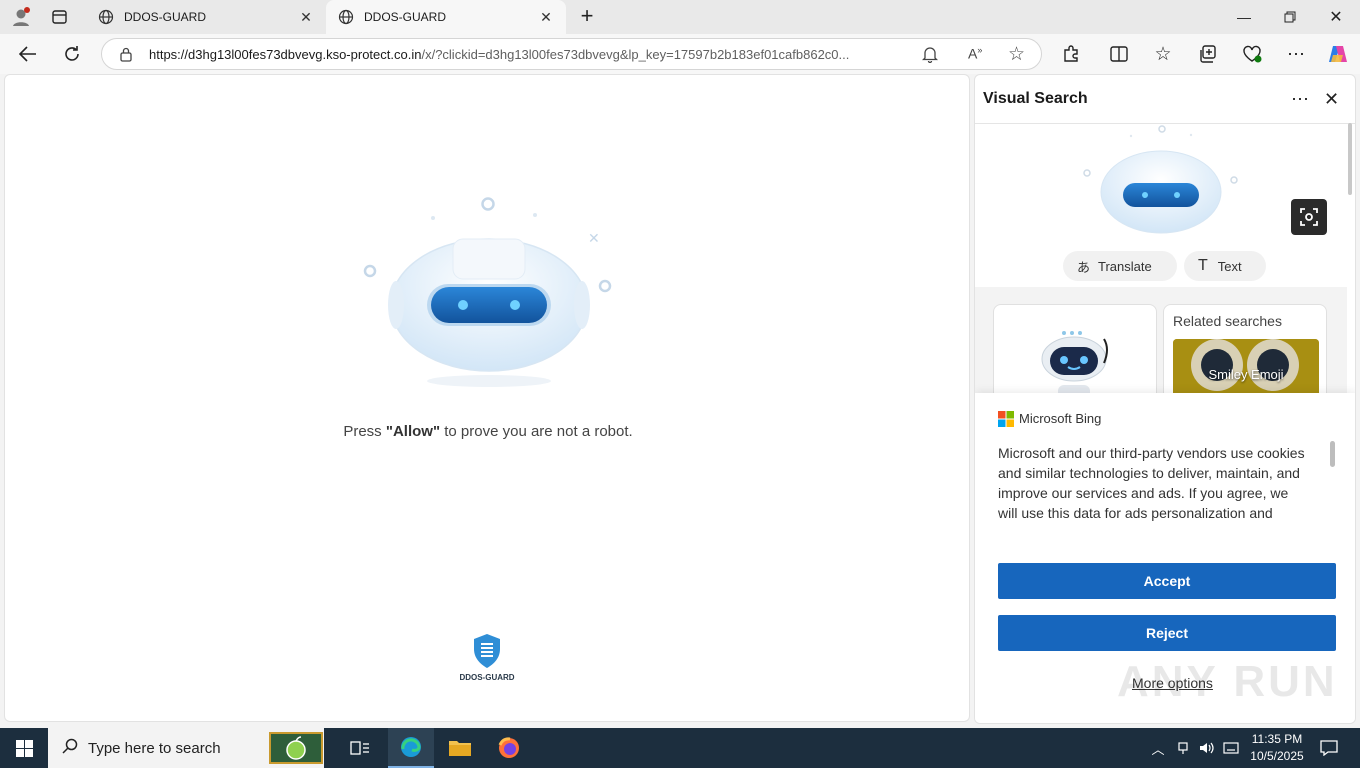  What do you see at coordinates (1231, 748) in the screenshot?
I see `ime-icon` at bounding box center [1231, 748].